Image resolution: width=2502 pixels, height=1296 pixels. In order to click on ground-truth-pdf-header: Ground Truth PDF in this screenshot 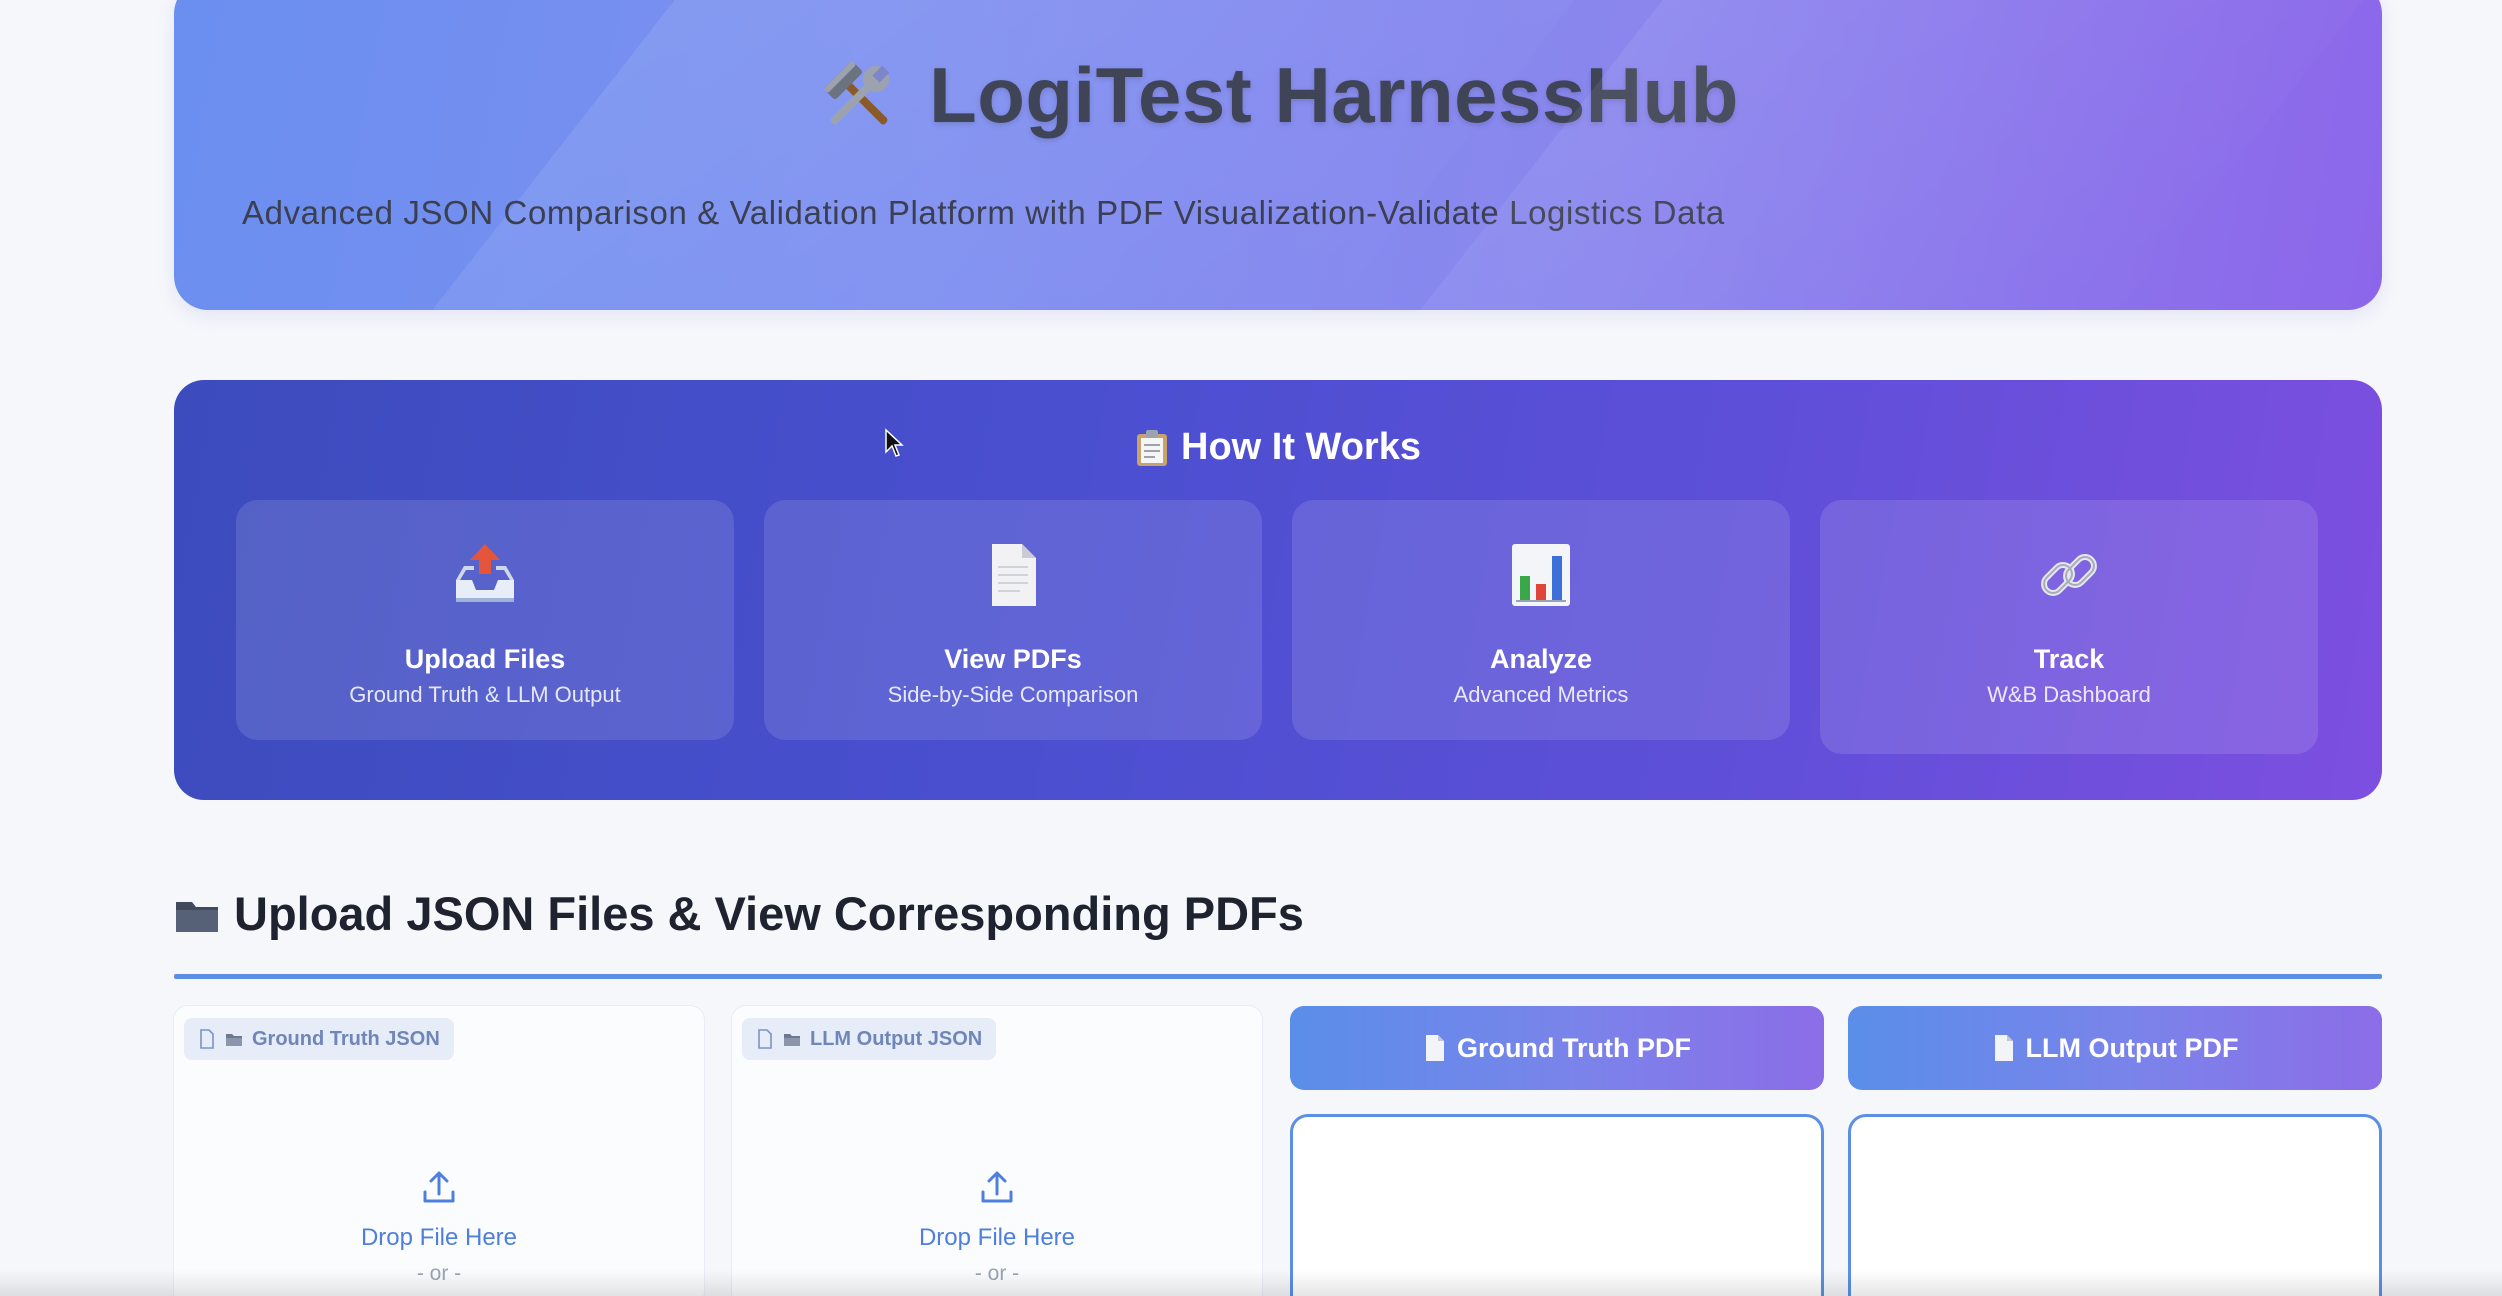, I will do `click(1557, 1048)`.